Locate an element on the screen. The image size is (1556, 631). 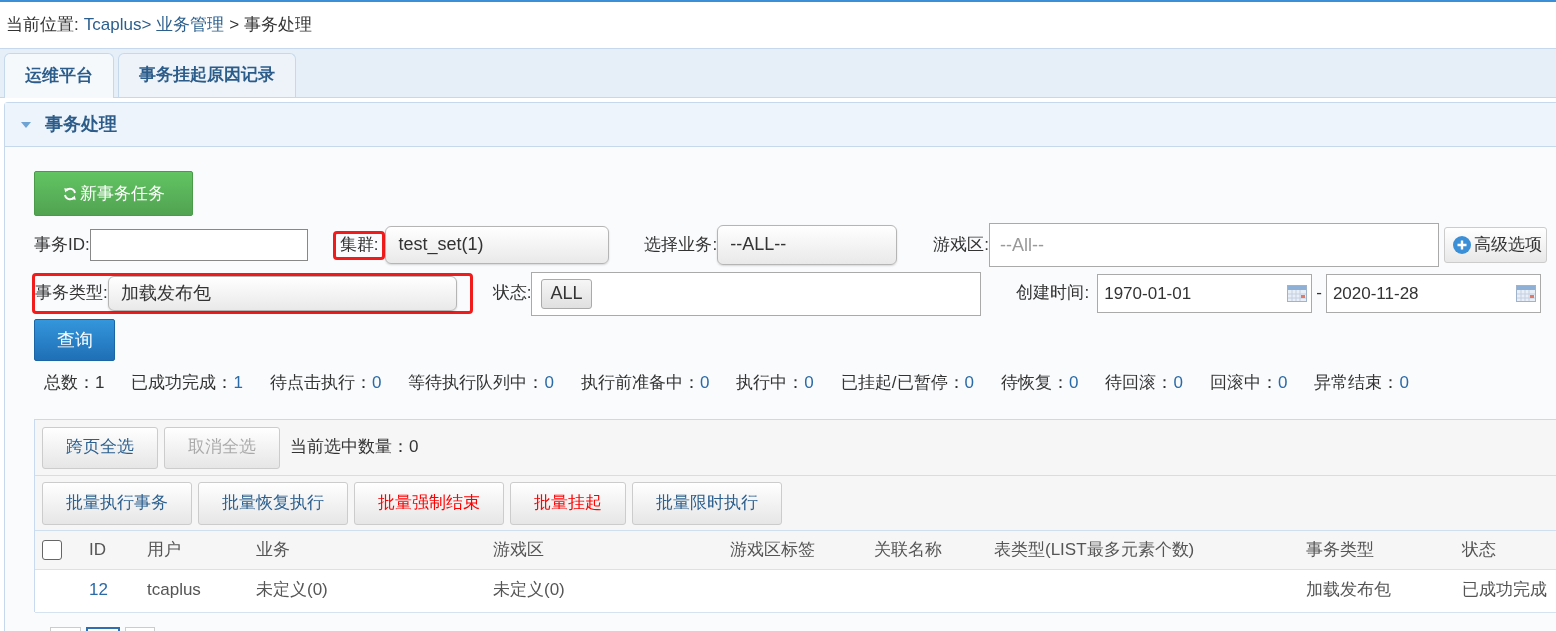
batch-button: 批量挂起 is located at coordinates (568, 503).